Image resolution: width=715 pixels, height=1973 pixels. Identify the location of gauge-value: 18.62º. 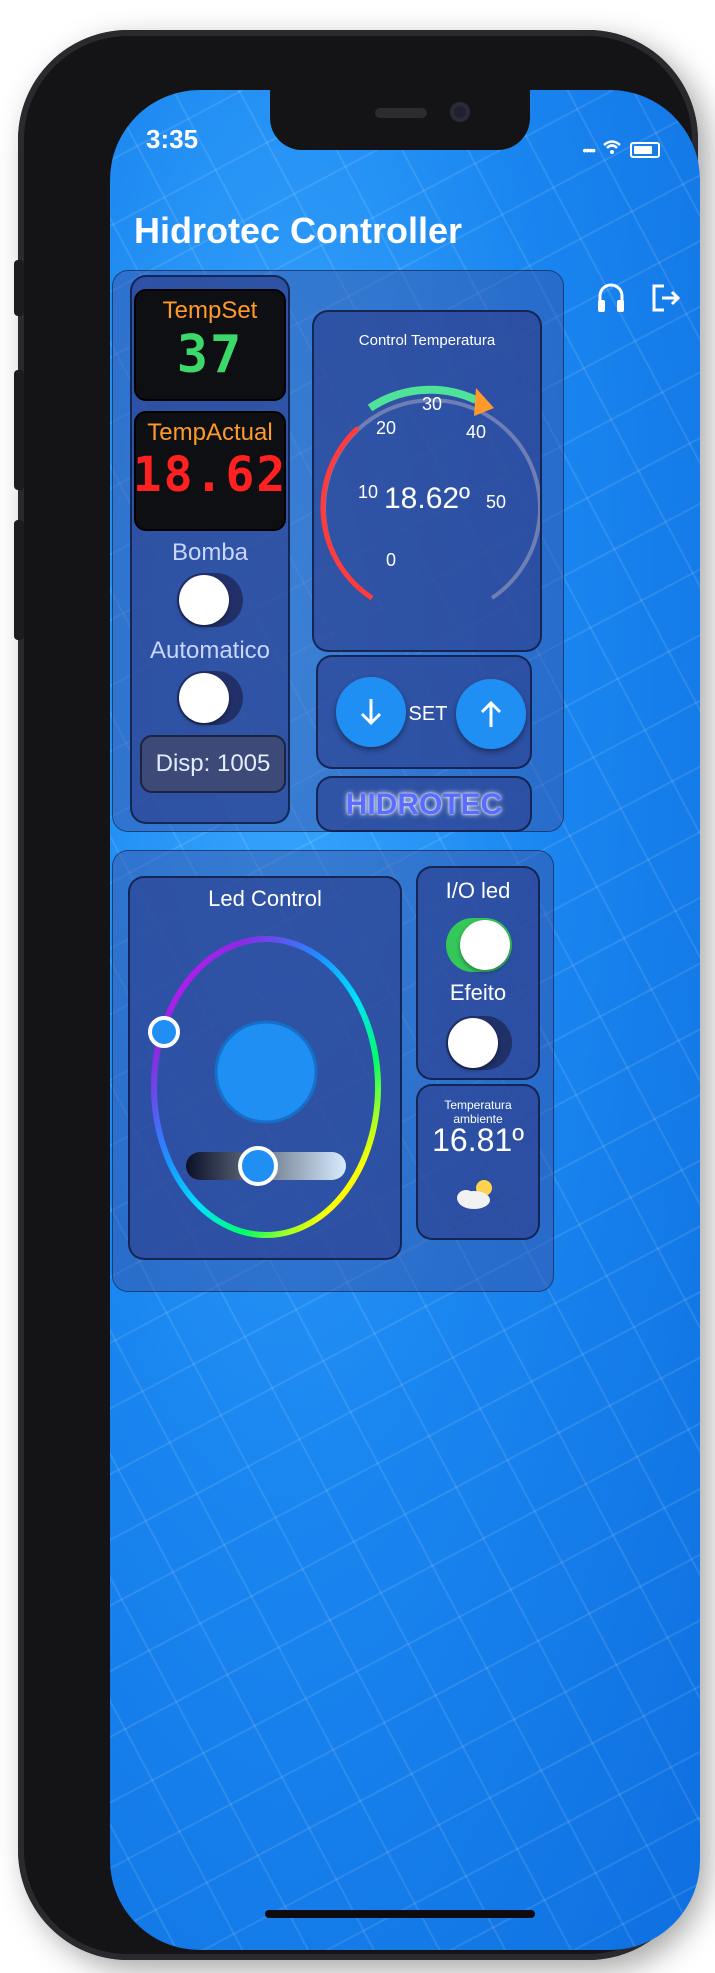
(427, 498).